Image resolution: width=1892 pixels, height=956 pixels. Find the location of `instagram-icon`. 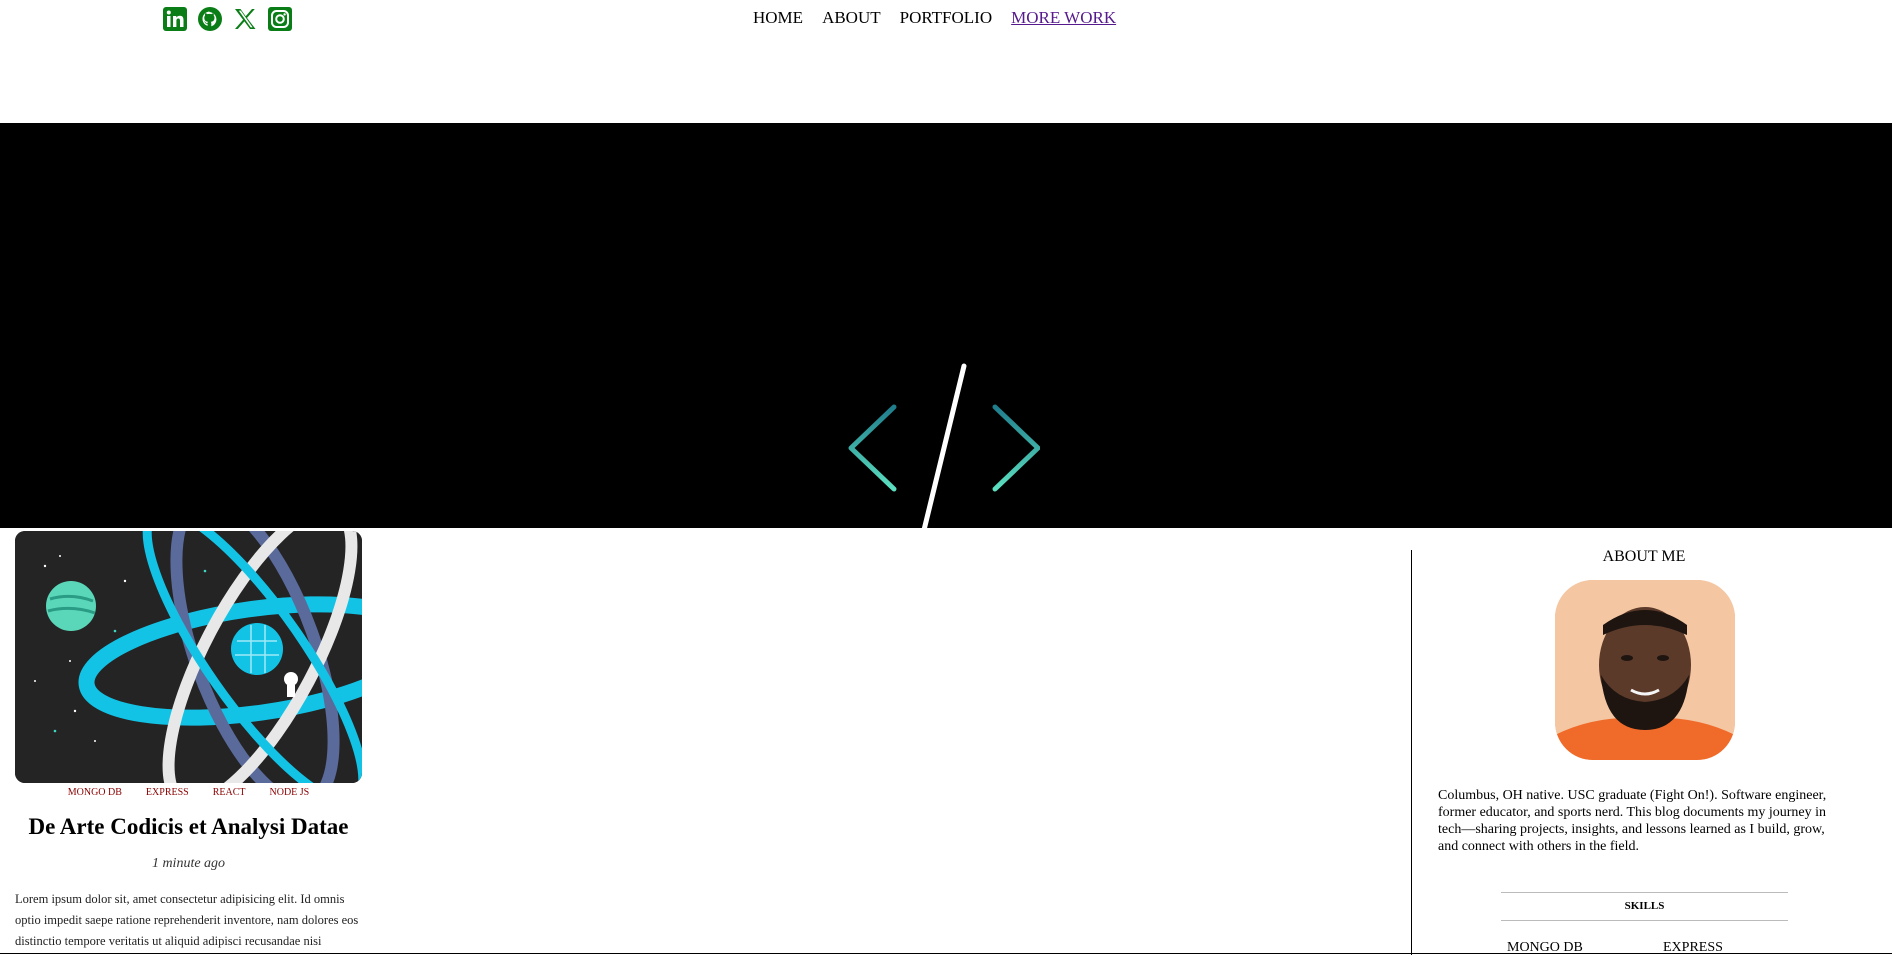

instagram-icon is located at coordinates (280, 19).